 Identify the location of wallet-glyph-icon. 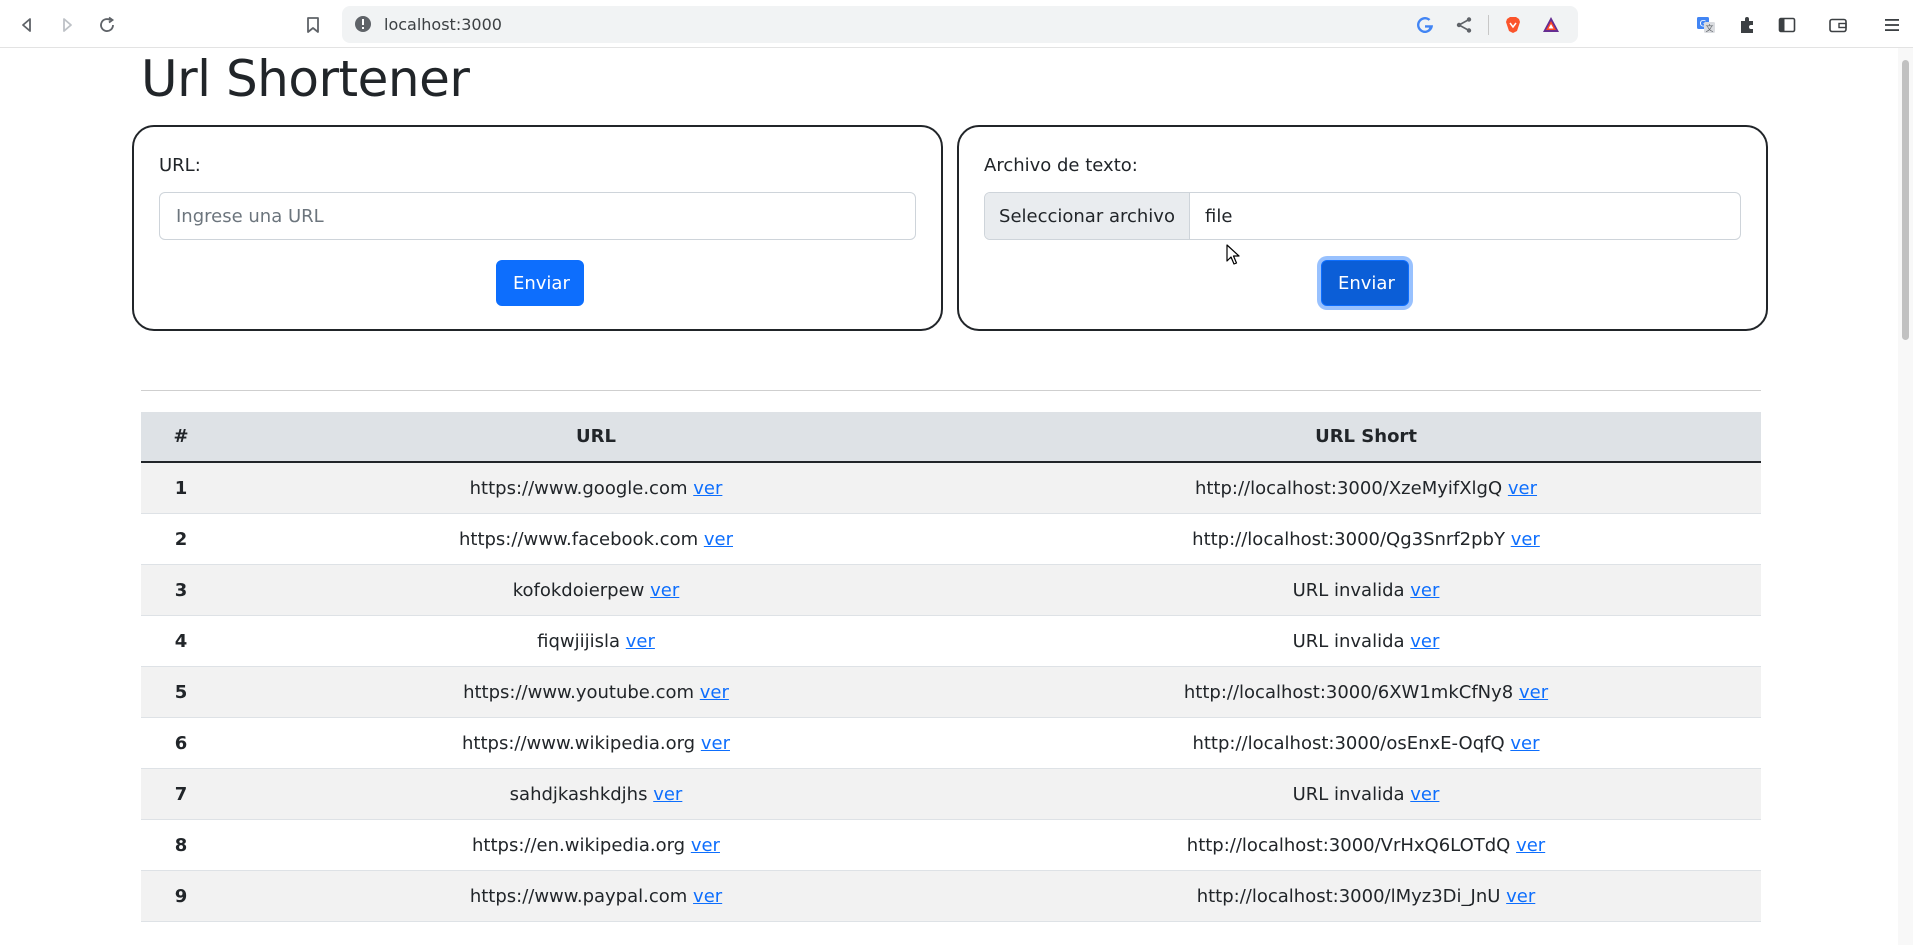
(1838, 25).